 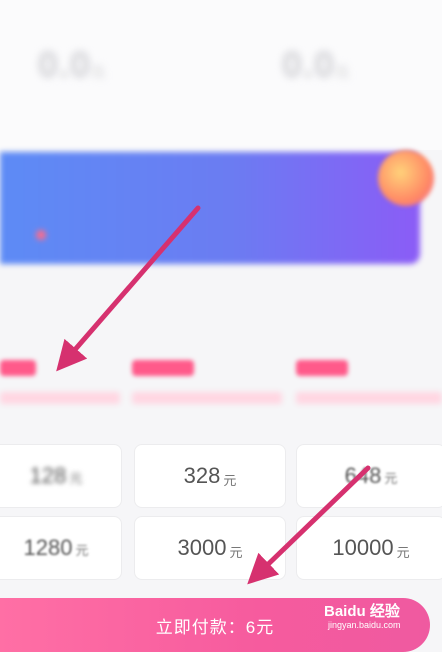 What do you see at coordinates (363, 547) in the screenshot?
I see `amount-value: 10000` at bounding box center [363, 547].